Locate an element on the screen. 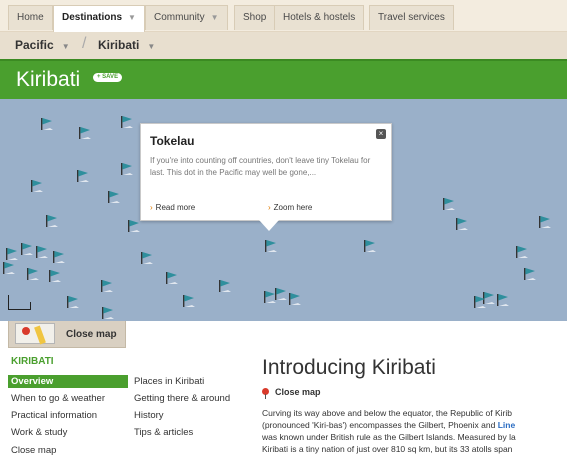 The image size is (567, 460). nav-item-work-study: Work & study is located at coordinates (39, 432).